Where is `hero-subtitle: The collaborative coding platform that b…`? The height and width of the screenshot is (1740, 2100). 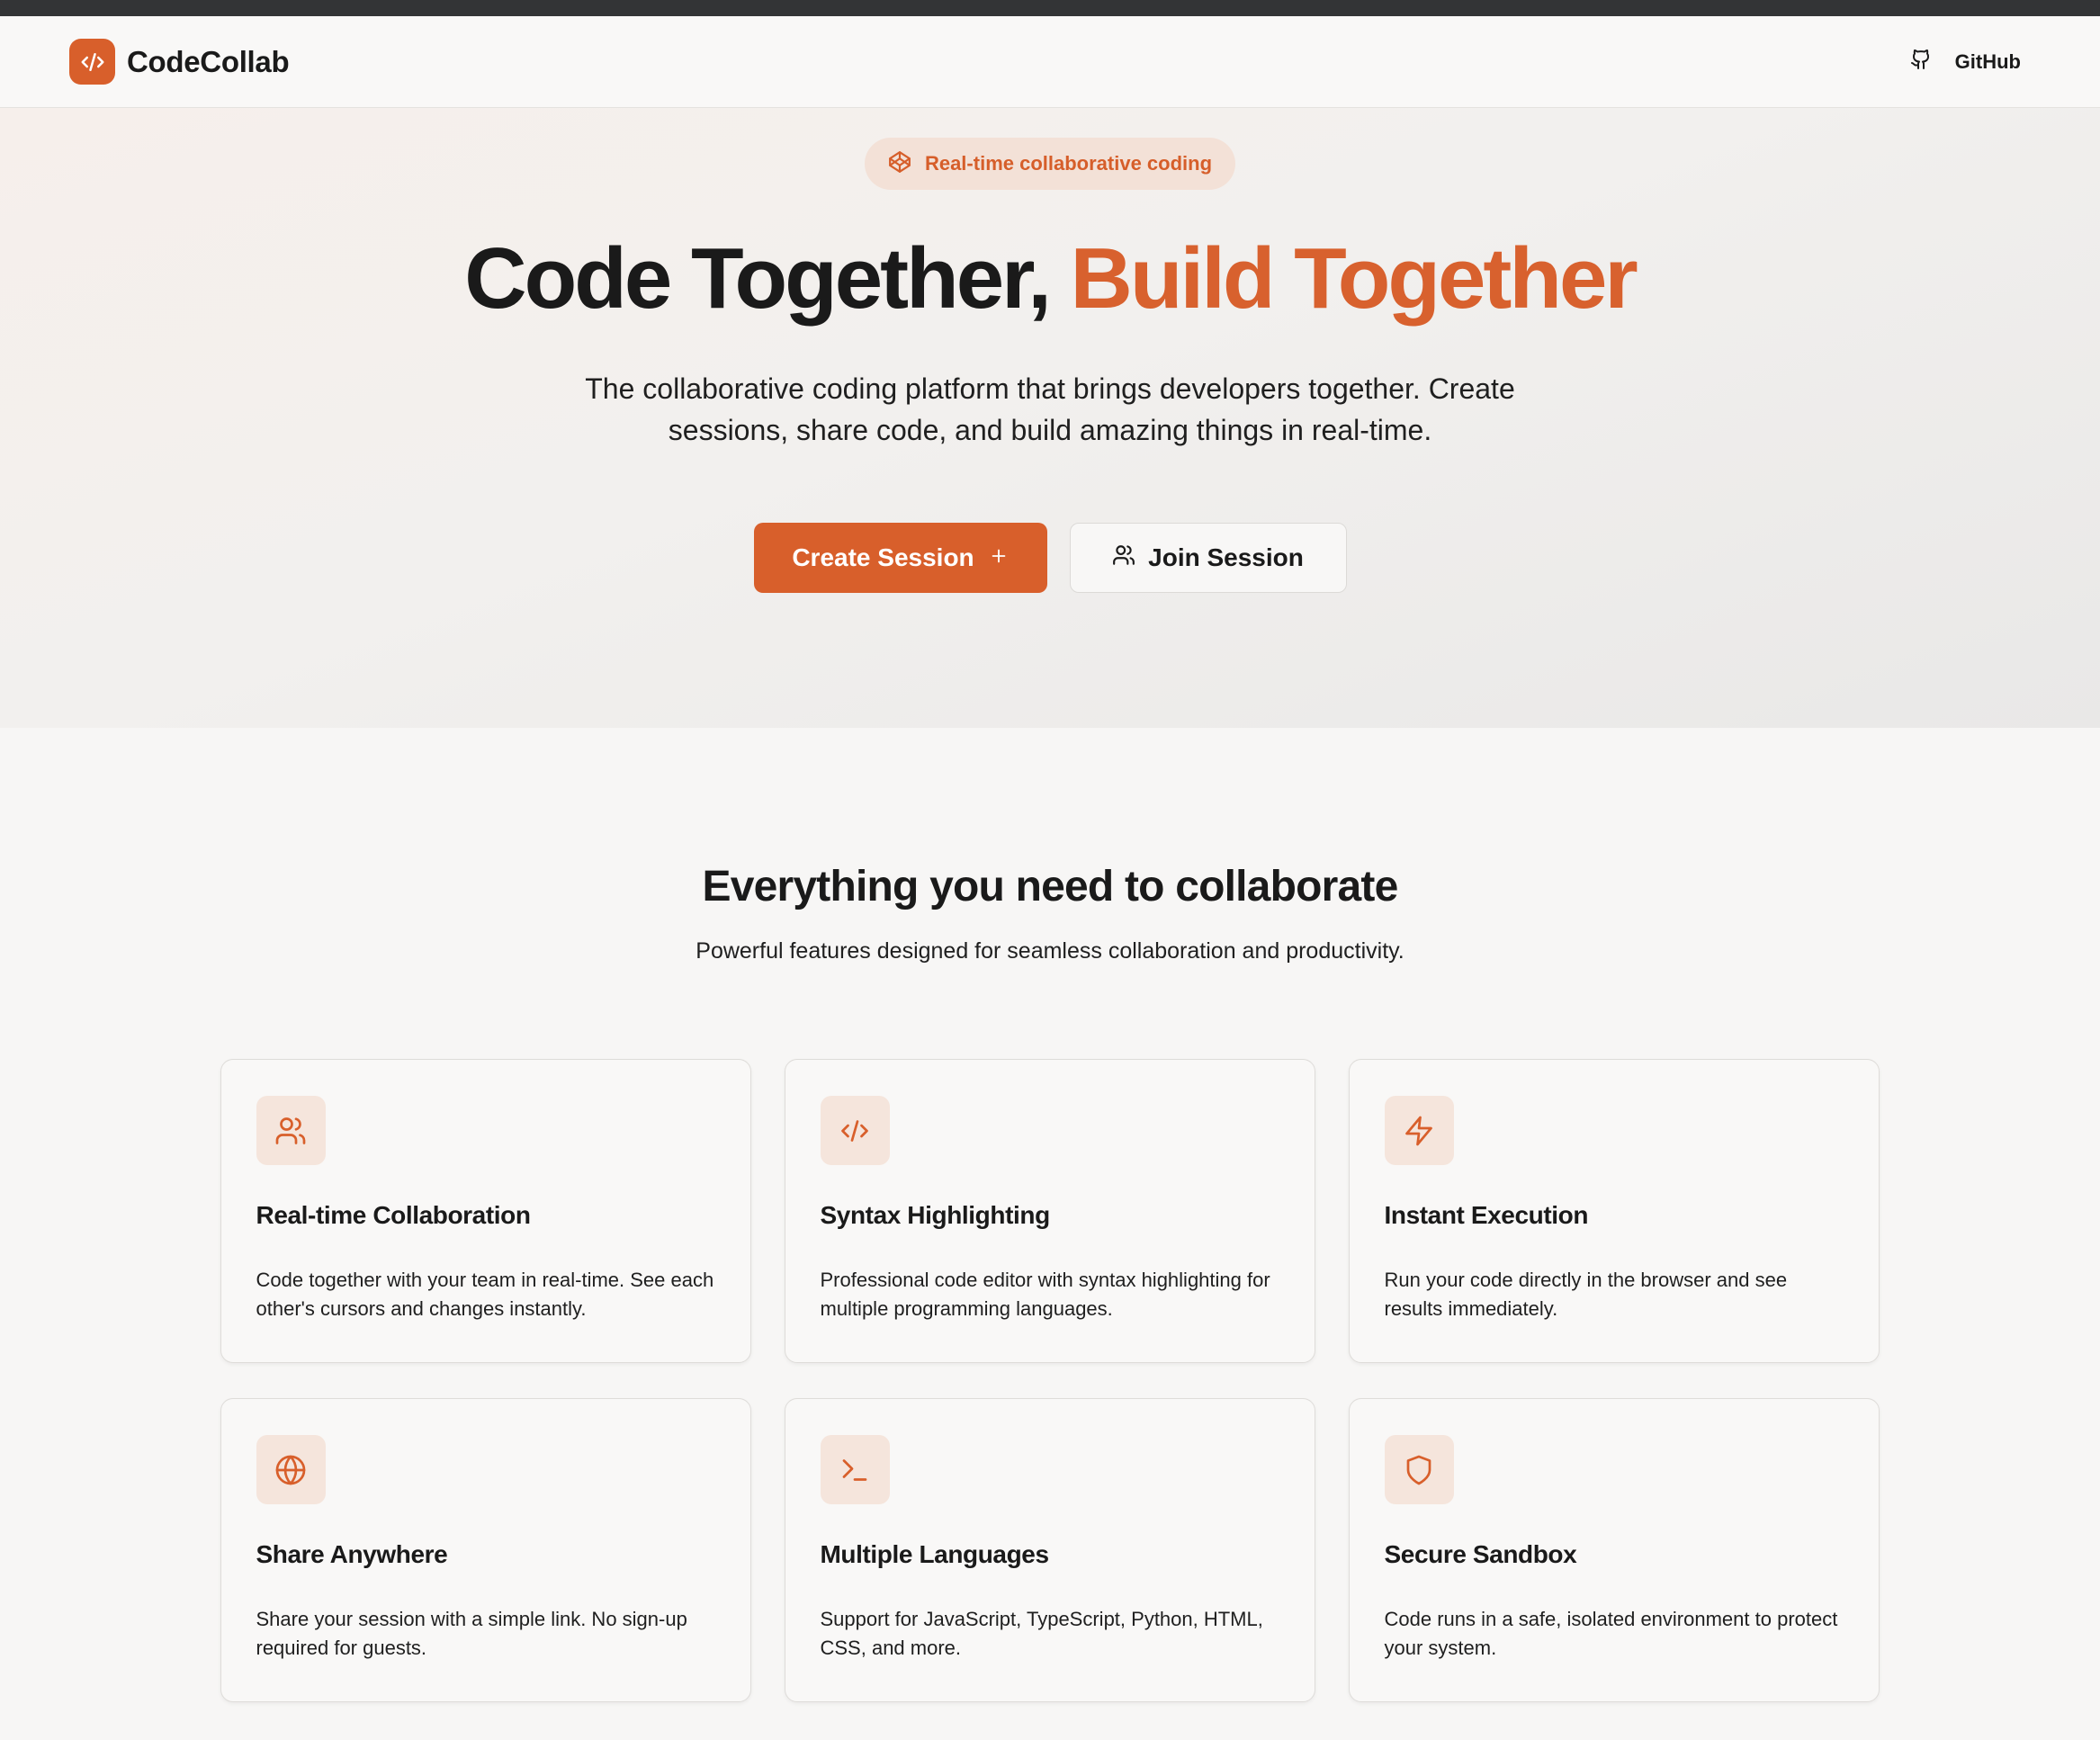 hero-subtitle: The collaborative coding platform that b… is located at coordinates (1050, 409).